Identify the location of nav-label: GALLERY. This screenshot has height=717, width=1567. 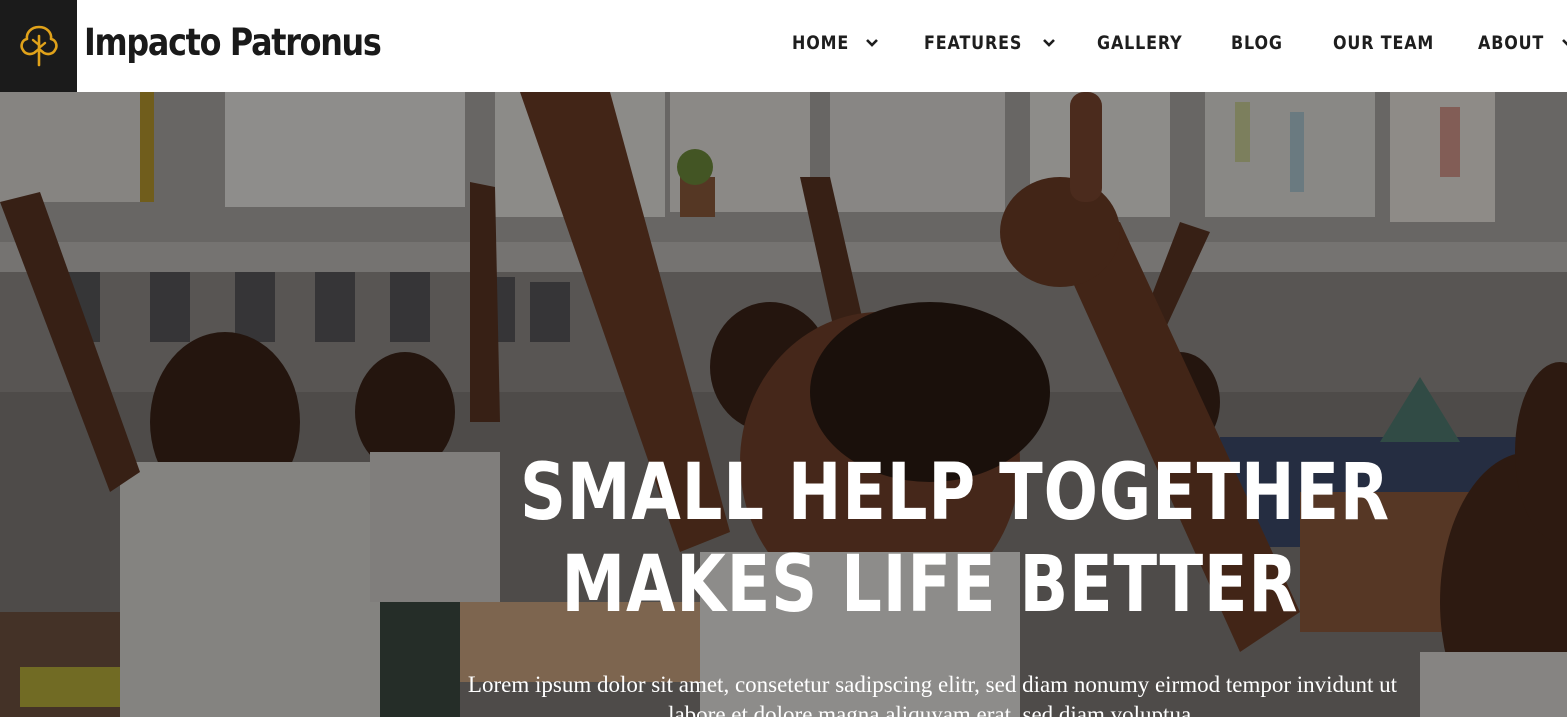
(1140, 43).